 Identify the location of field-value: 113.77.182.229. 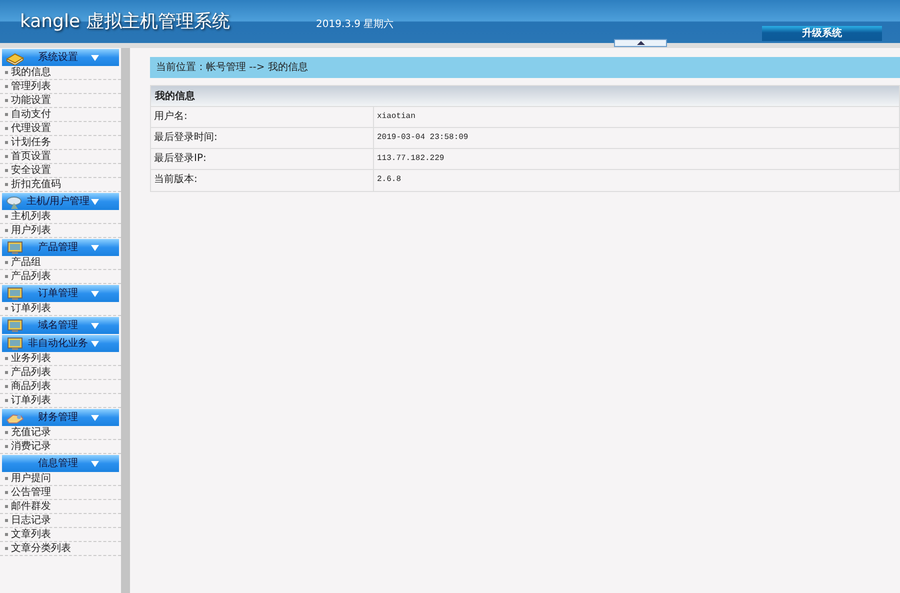
(410, 159).